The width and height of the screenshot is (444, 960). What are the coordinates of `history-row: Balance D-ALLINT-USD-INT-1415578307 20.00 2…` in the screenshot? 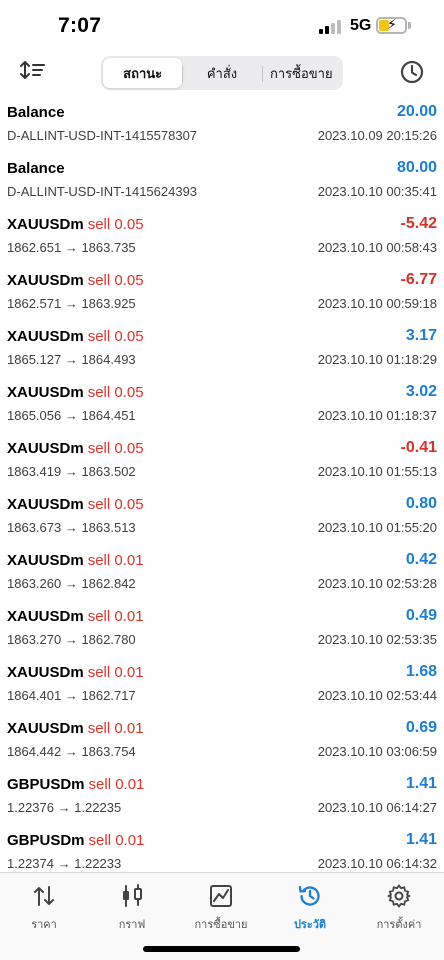 It's located at (222, 126).